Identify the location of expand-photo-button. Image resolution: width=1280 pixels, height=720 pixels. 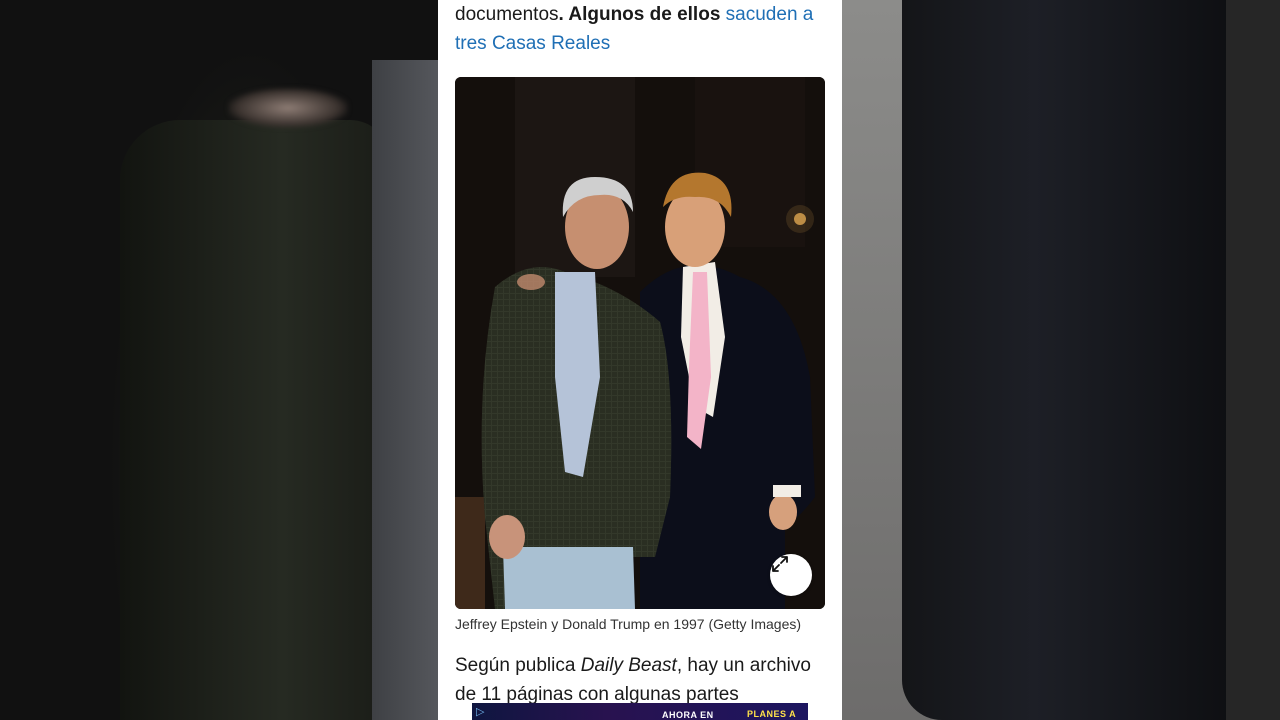
(791, 575).